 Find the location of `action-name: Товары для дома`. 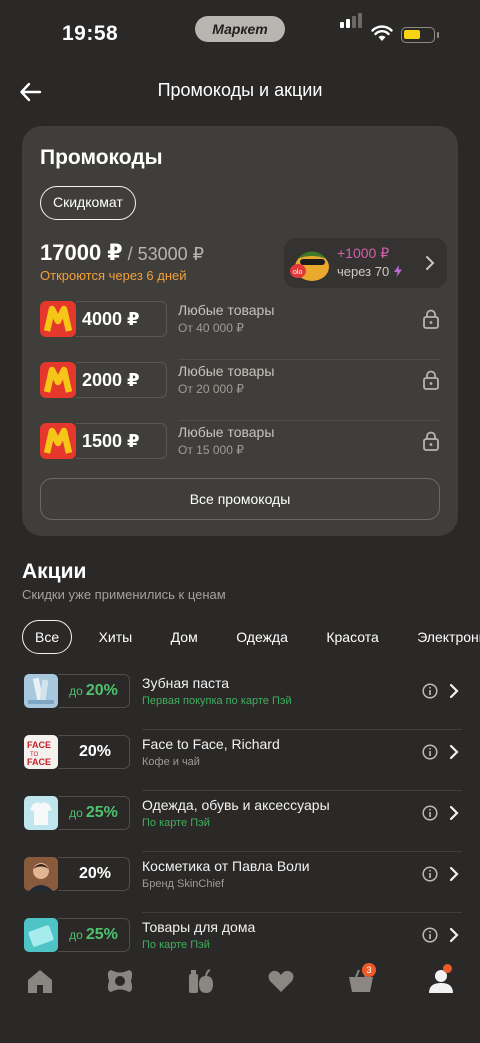

action-name: Товары для дома is located at coordinates (199, 927).